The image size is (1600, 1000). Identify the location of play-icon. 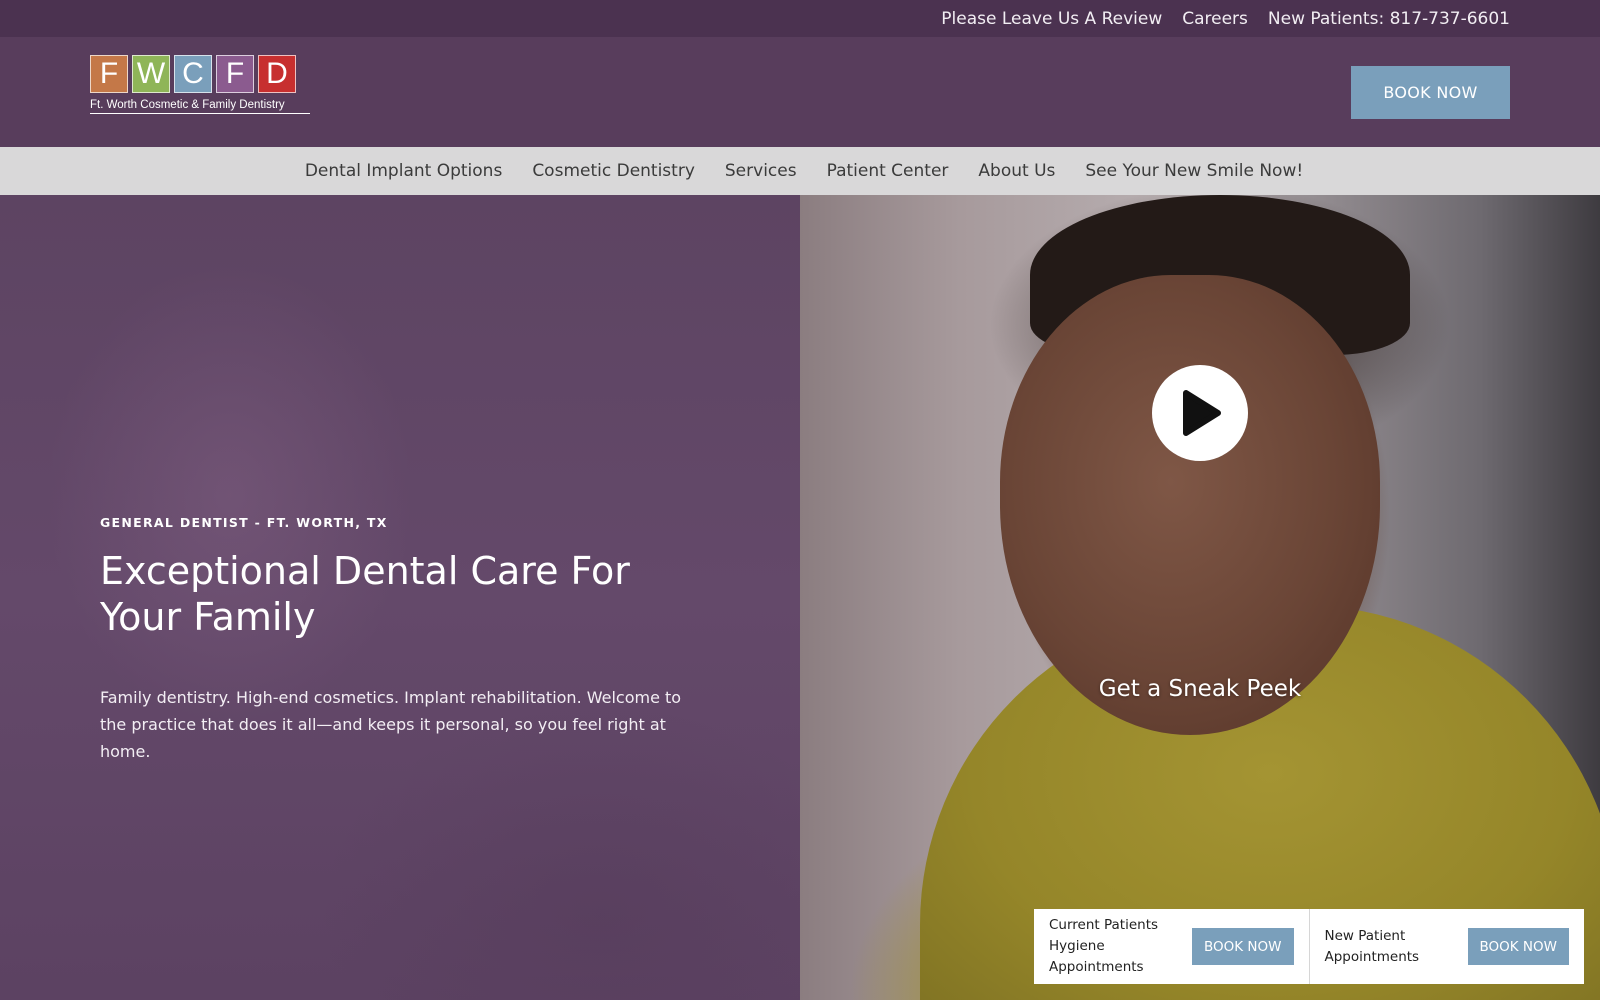
(1202, 413).